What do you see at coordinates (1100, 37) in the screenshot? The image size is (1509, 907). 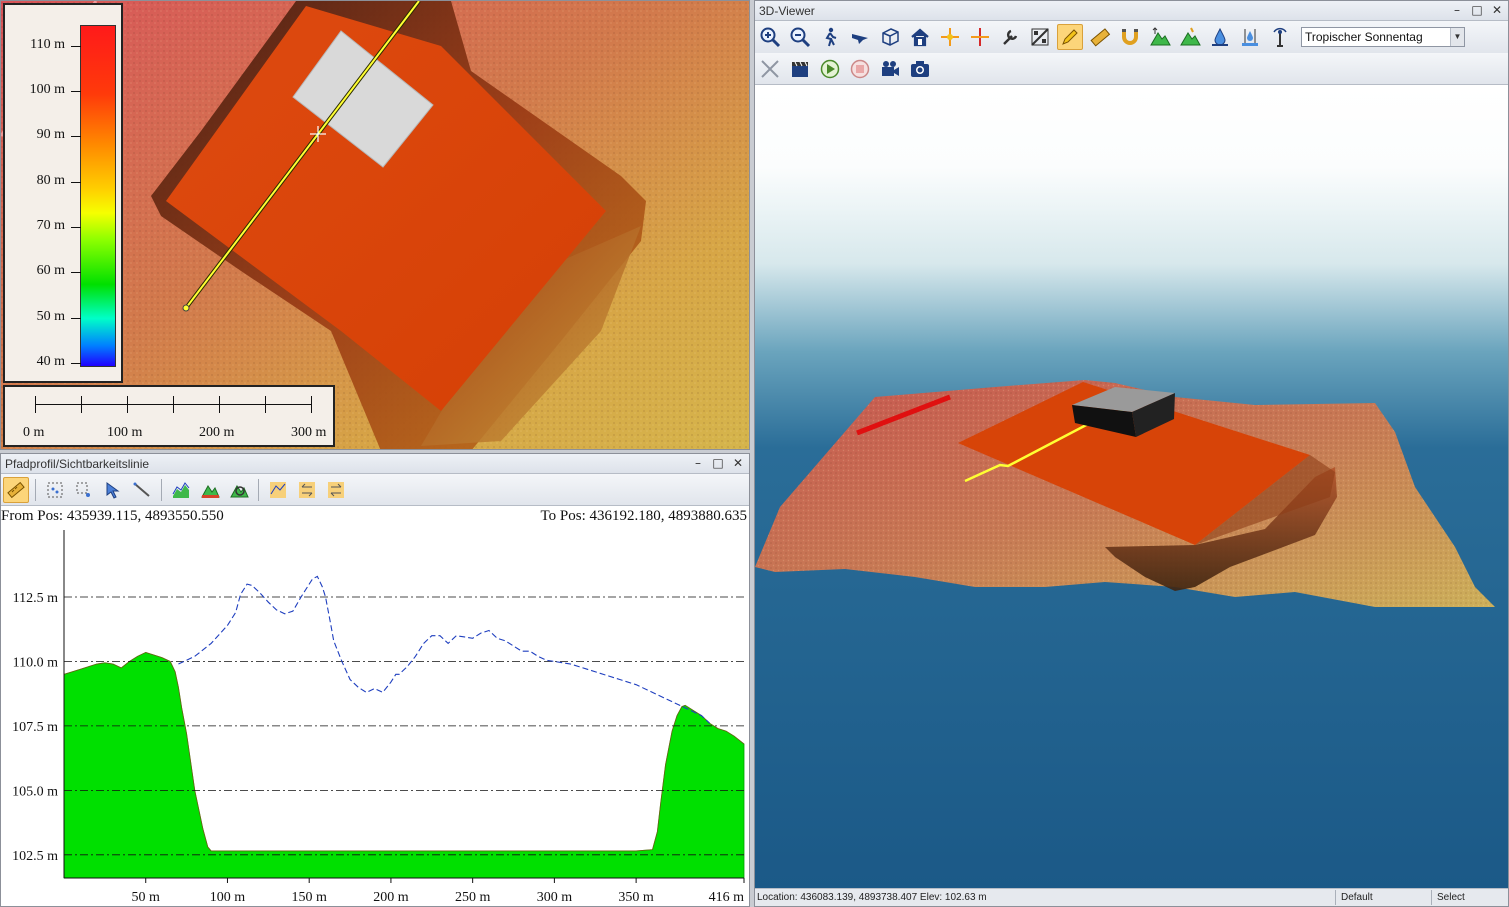 I see `ruler-icon` at bounding box center [1100, 37].